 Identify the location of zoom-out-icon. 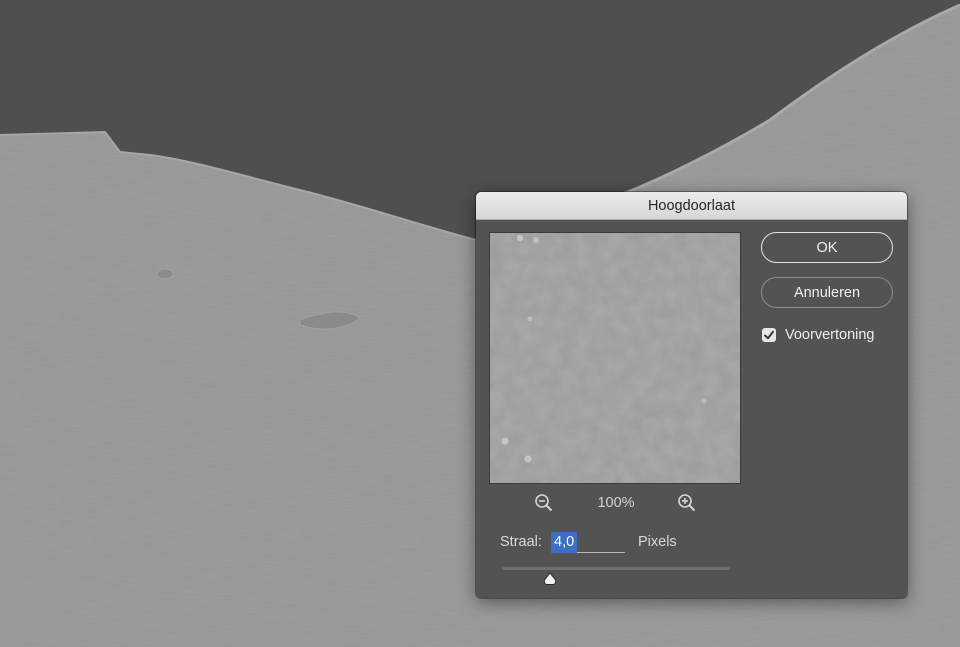
(544, 503).